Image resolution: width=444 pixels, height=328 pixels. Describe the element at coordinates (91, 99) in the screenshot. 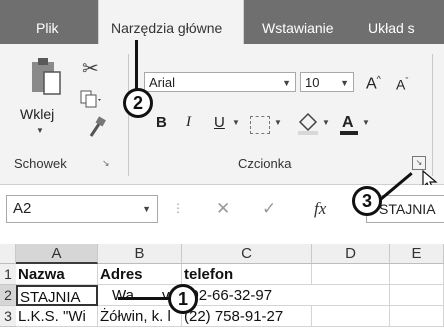

I see `copy-icon` at that location.